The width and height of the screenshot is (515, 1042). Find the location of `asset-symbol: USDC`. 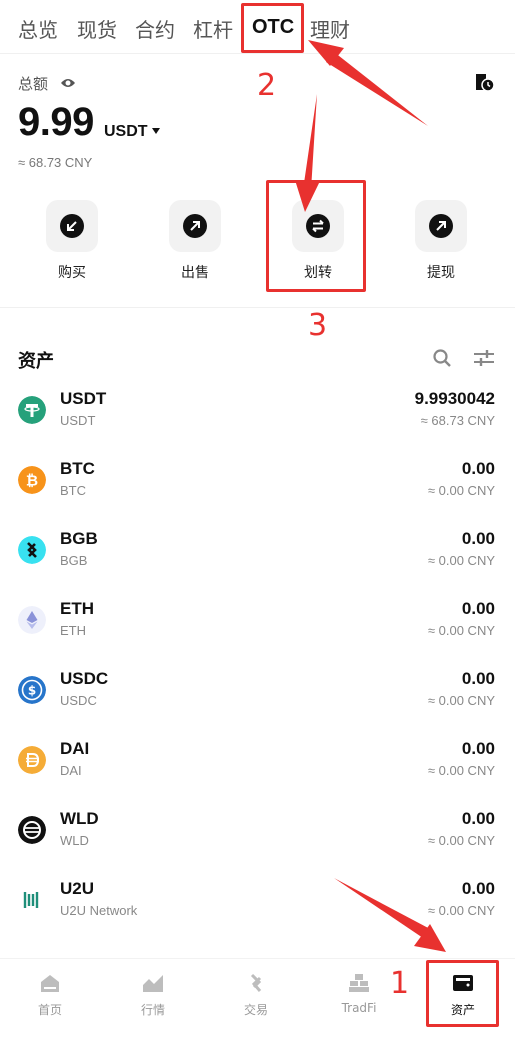

asset-symbol: USDC is located at coordinates (84, 678).